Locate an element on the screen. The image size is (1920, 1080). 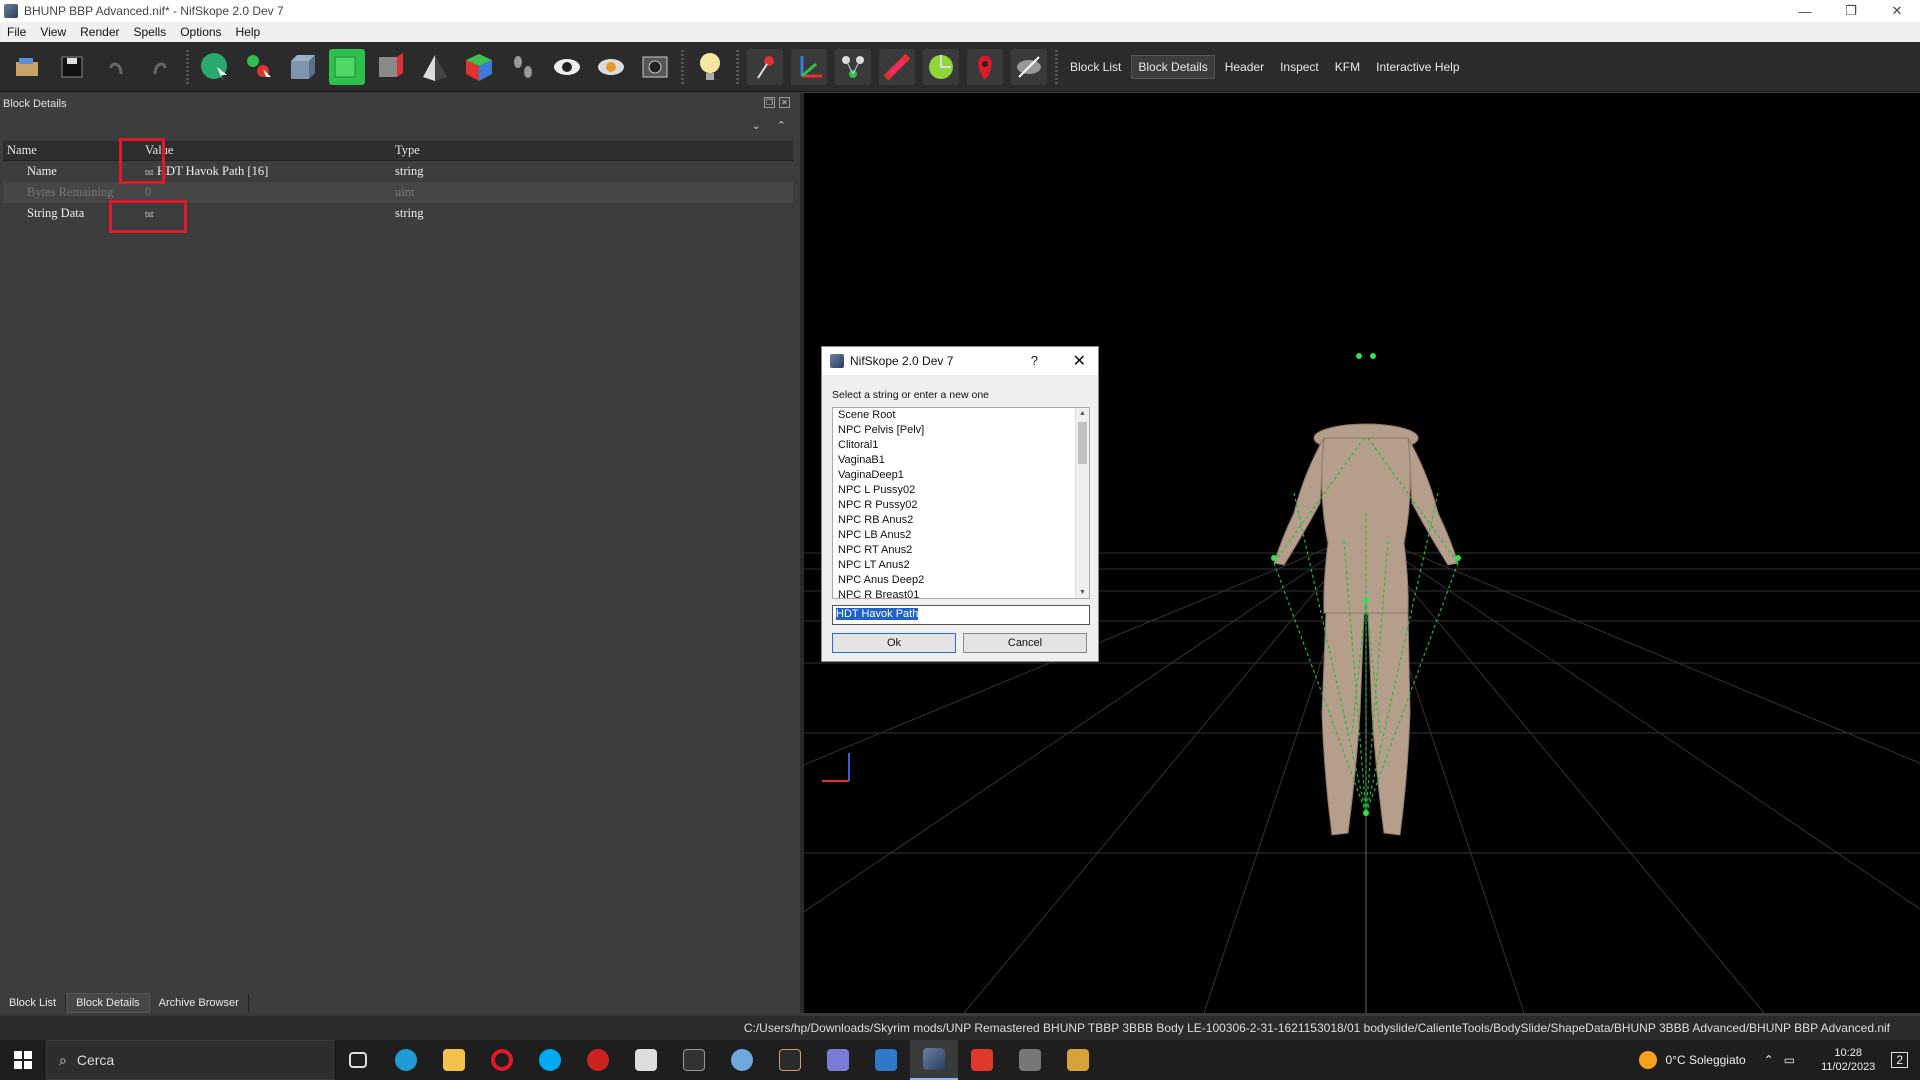
taskbar-search: ⌕ Cerca is located at coordinates (190, 1060).